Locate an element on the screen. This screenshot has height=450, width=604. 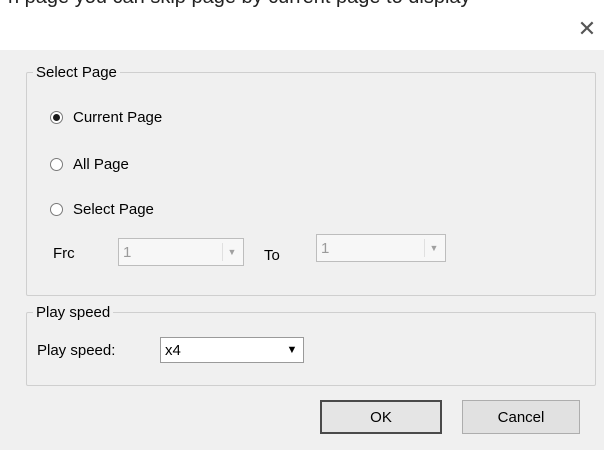
play-speed-value: x4 is located at coordinates (173, 350).